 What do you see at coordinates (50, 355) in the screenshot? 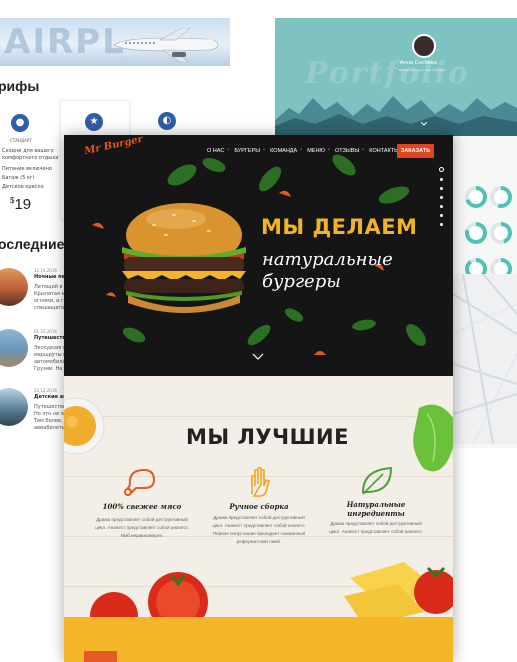
I see `post-text: маршруты в` at bounding box center [50, 355].